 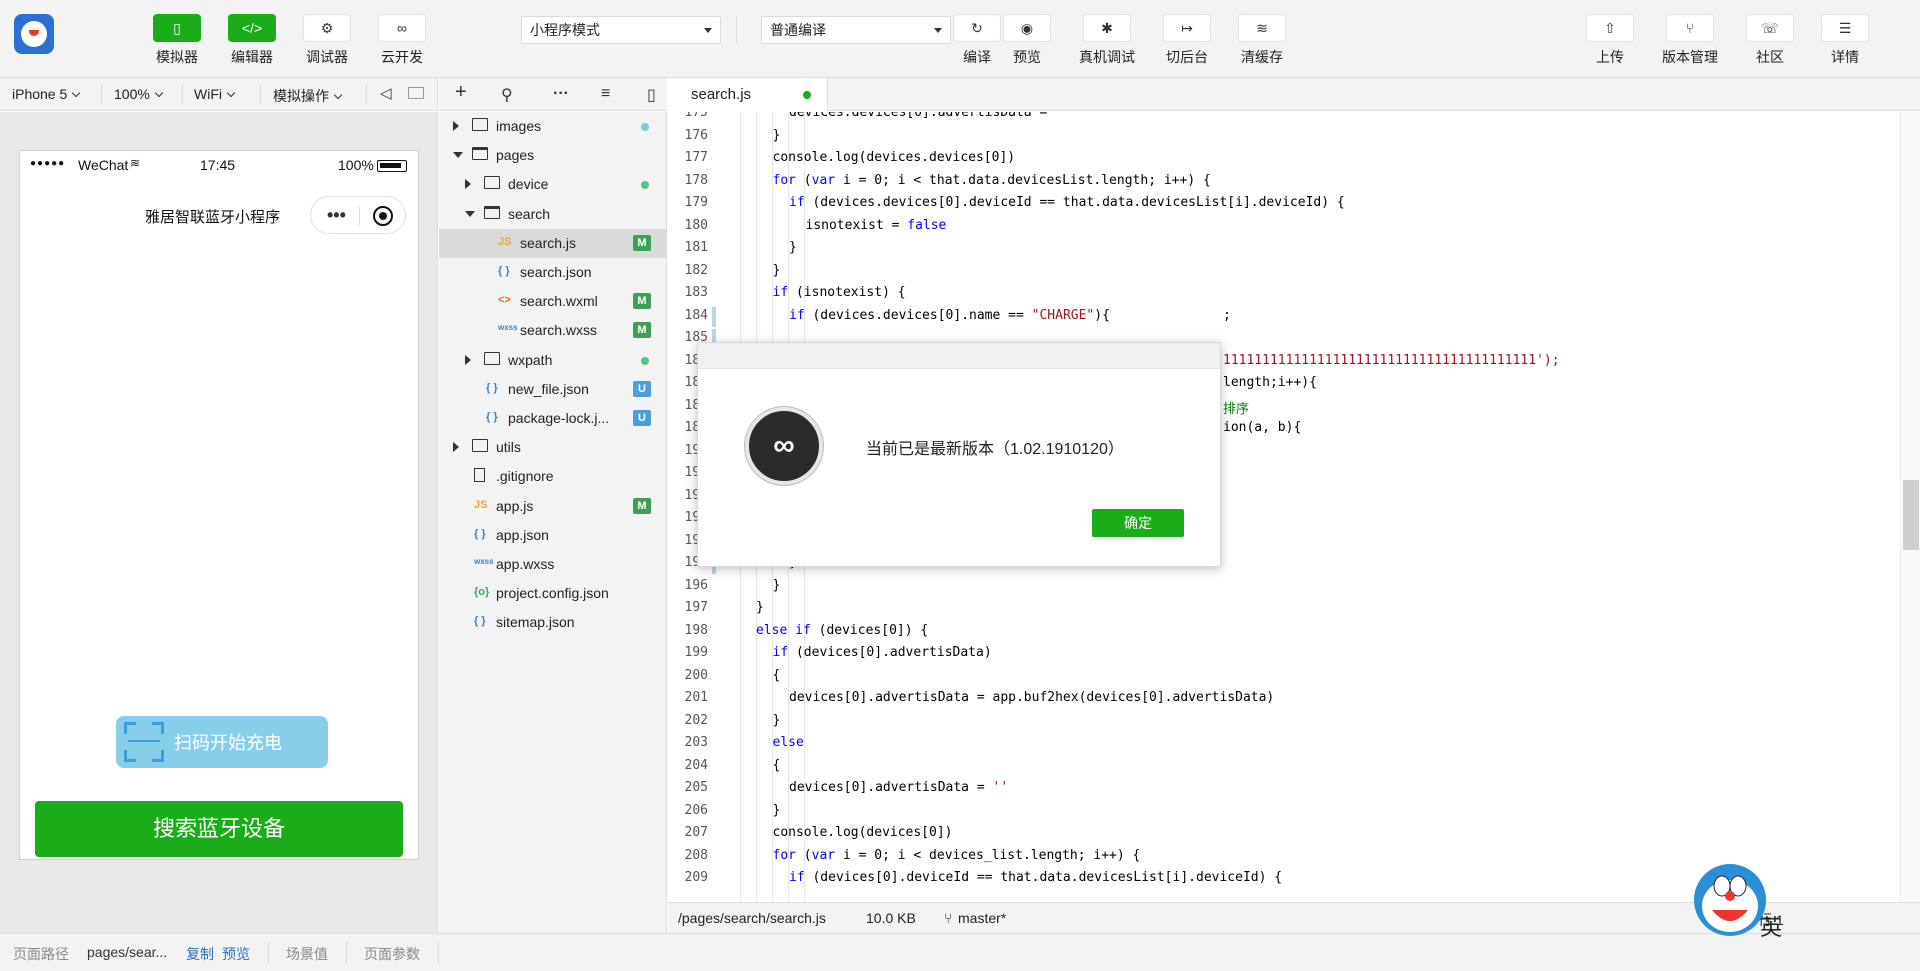 I want to click on close-target-icon, so click(x=383, y=216).